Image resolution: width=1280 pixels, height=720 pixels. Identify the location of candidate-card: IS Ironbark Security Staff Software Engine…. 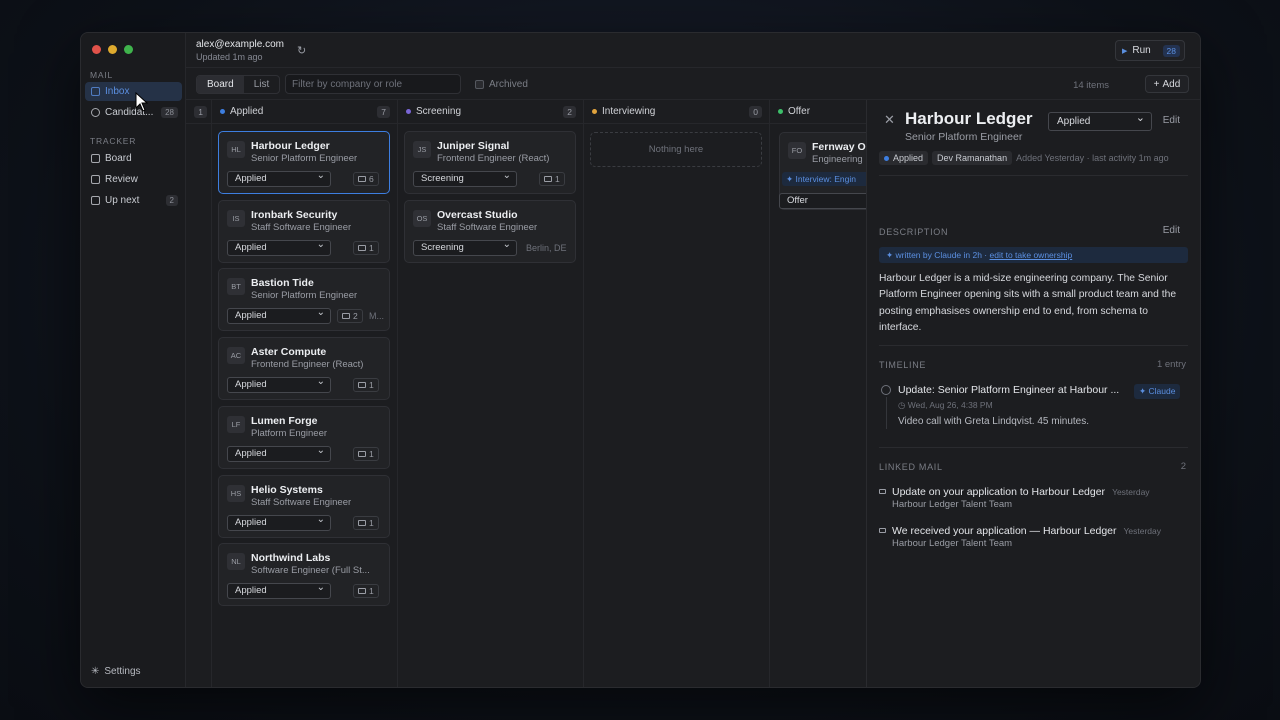
(304, 231).